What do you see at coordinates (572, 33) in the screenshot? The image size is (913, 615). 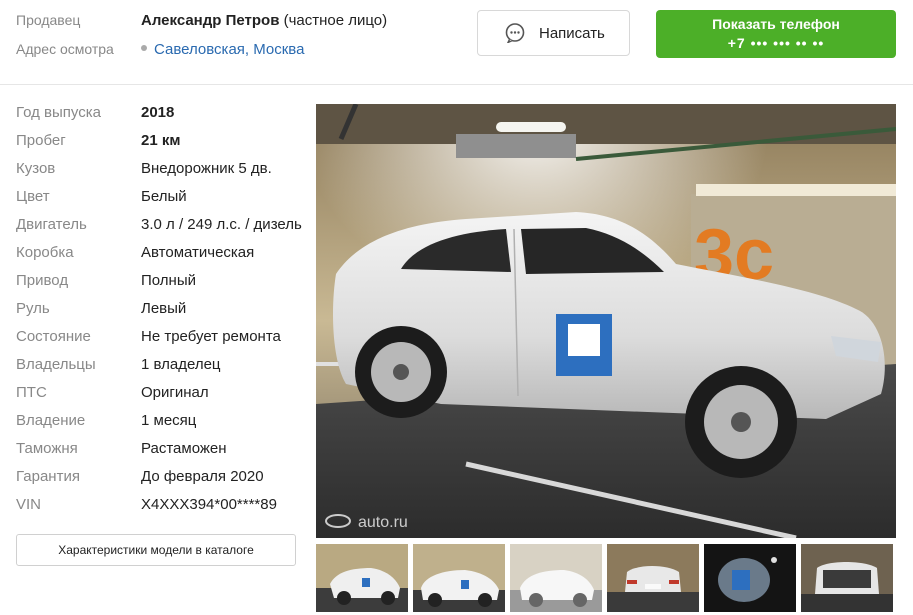 I see `write-button-label: Написать` at bounding box center [572, 33].